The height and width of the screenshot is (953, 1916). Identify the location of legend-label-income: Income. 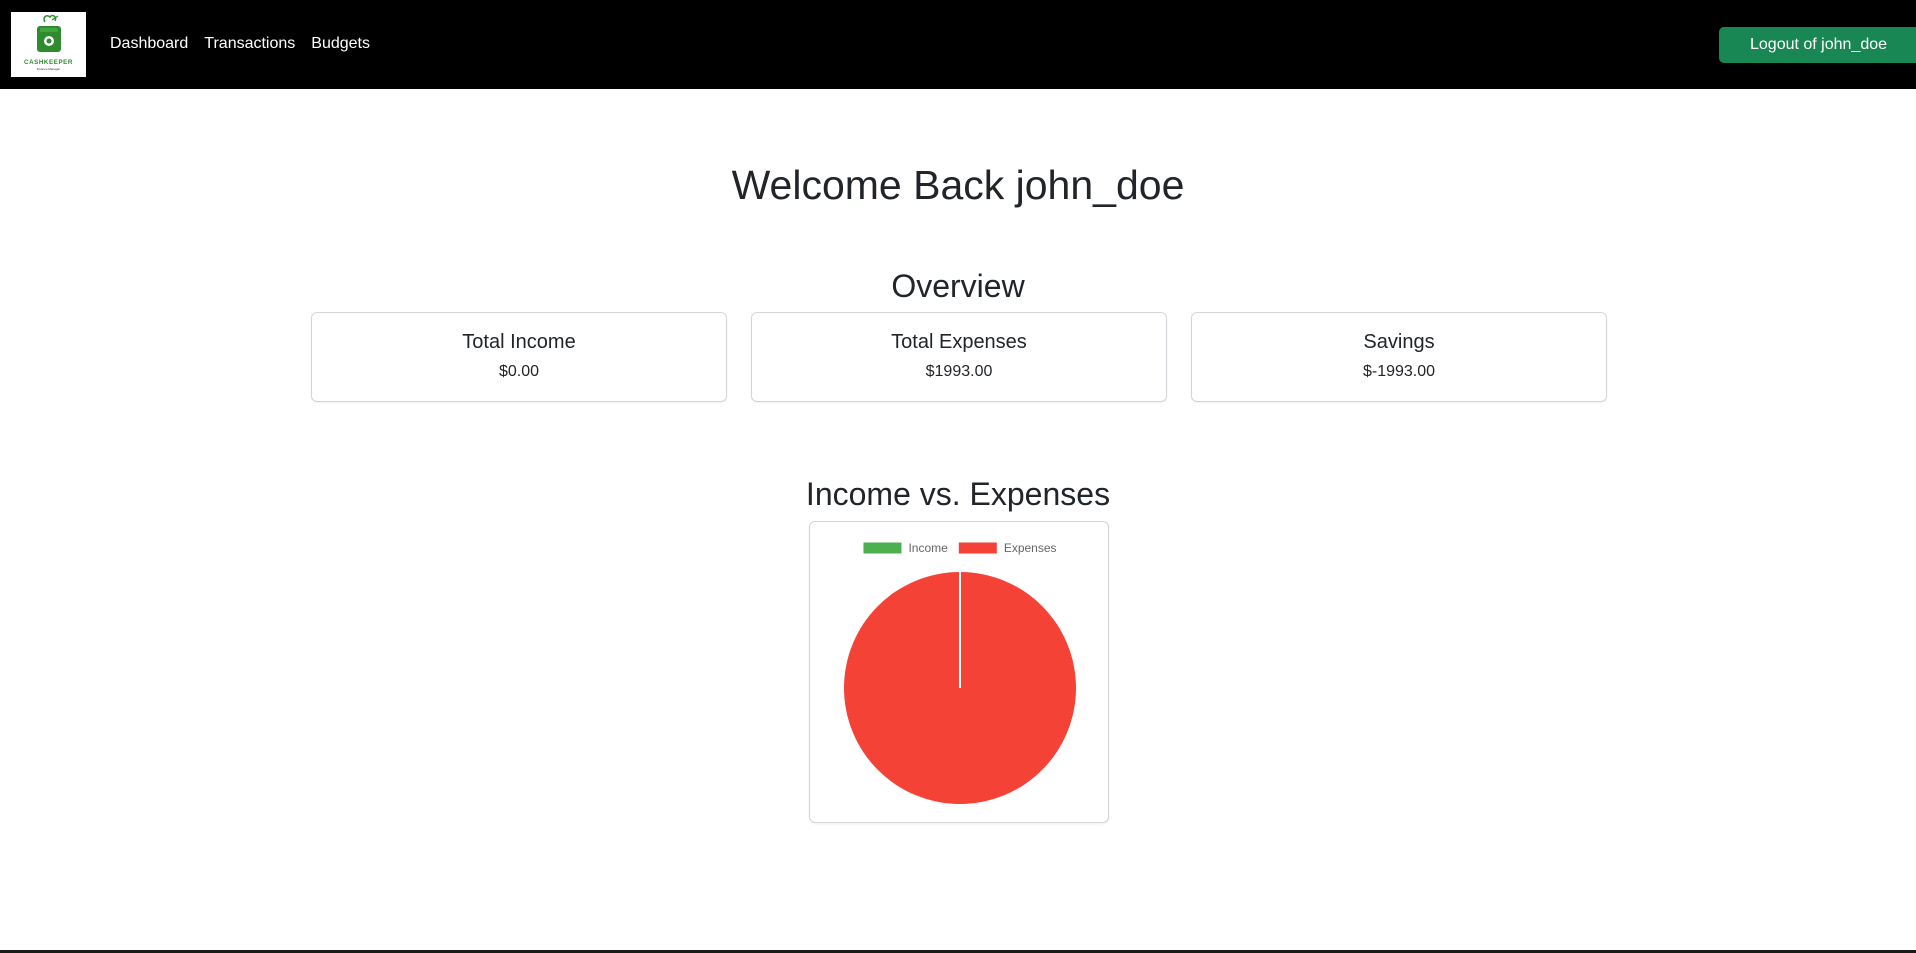
(928, 548).